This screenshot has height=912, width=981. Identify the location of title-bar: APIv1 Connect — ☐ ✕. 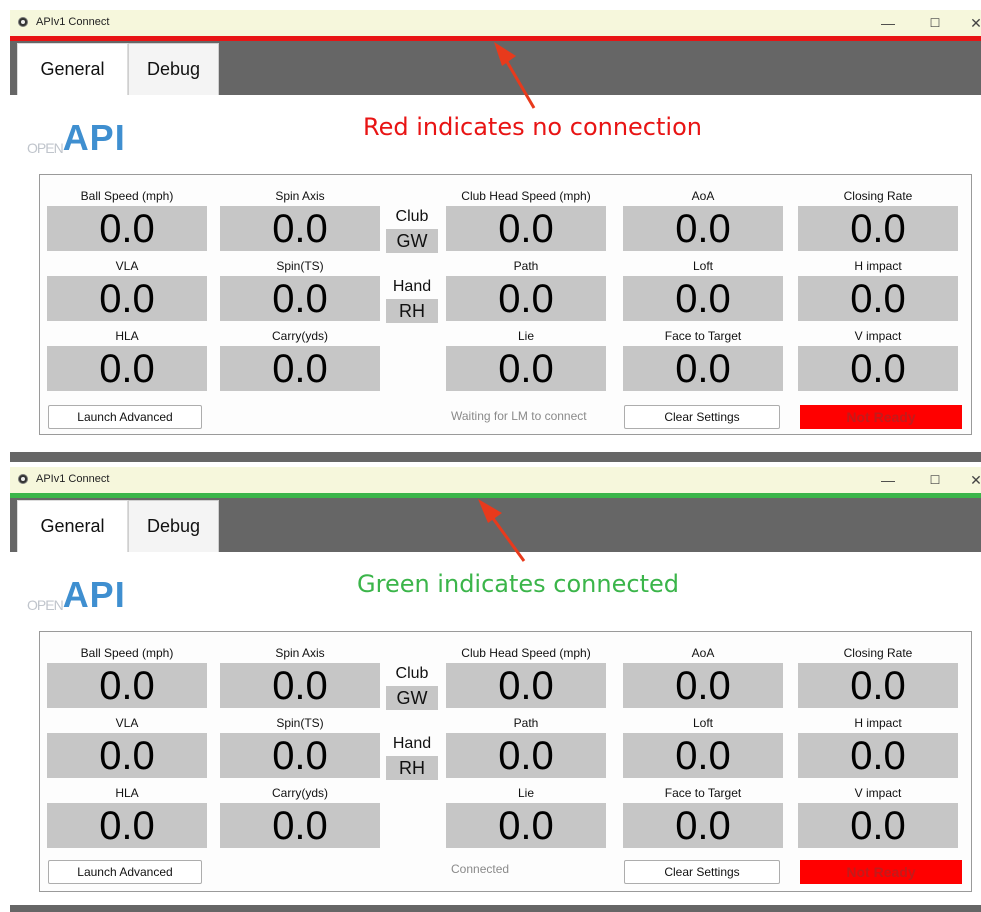
(495, 23).